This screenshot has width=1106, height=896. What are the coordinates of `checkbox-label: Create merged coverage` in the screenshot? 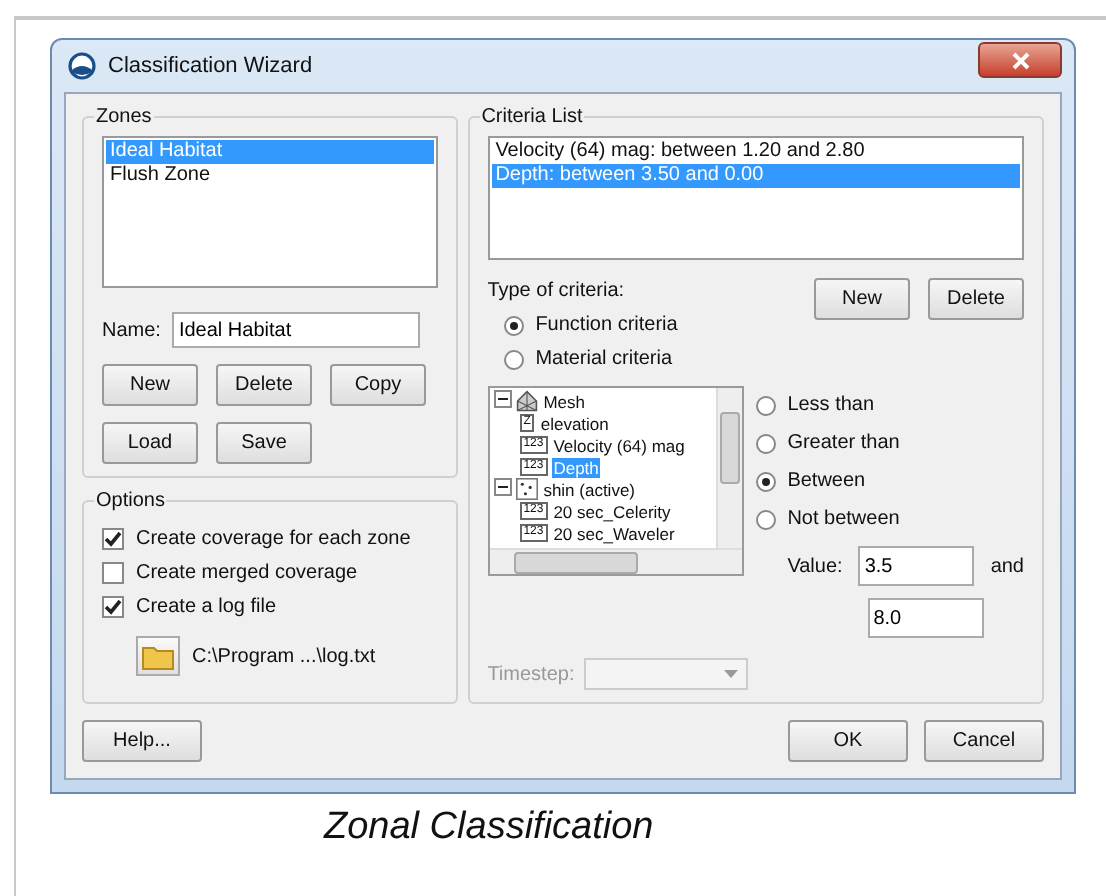 It's located at (247, 573).